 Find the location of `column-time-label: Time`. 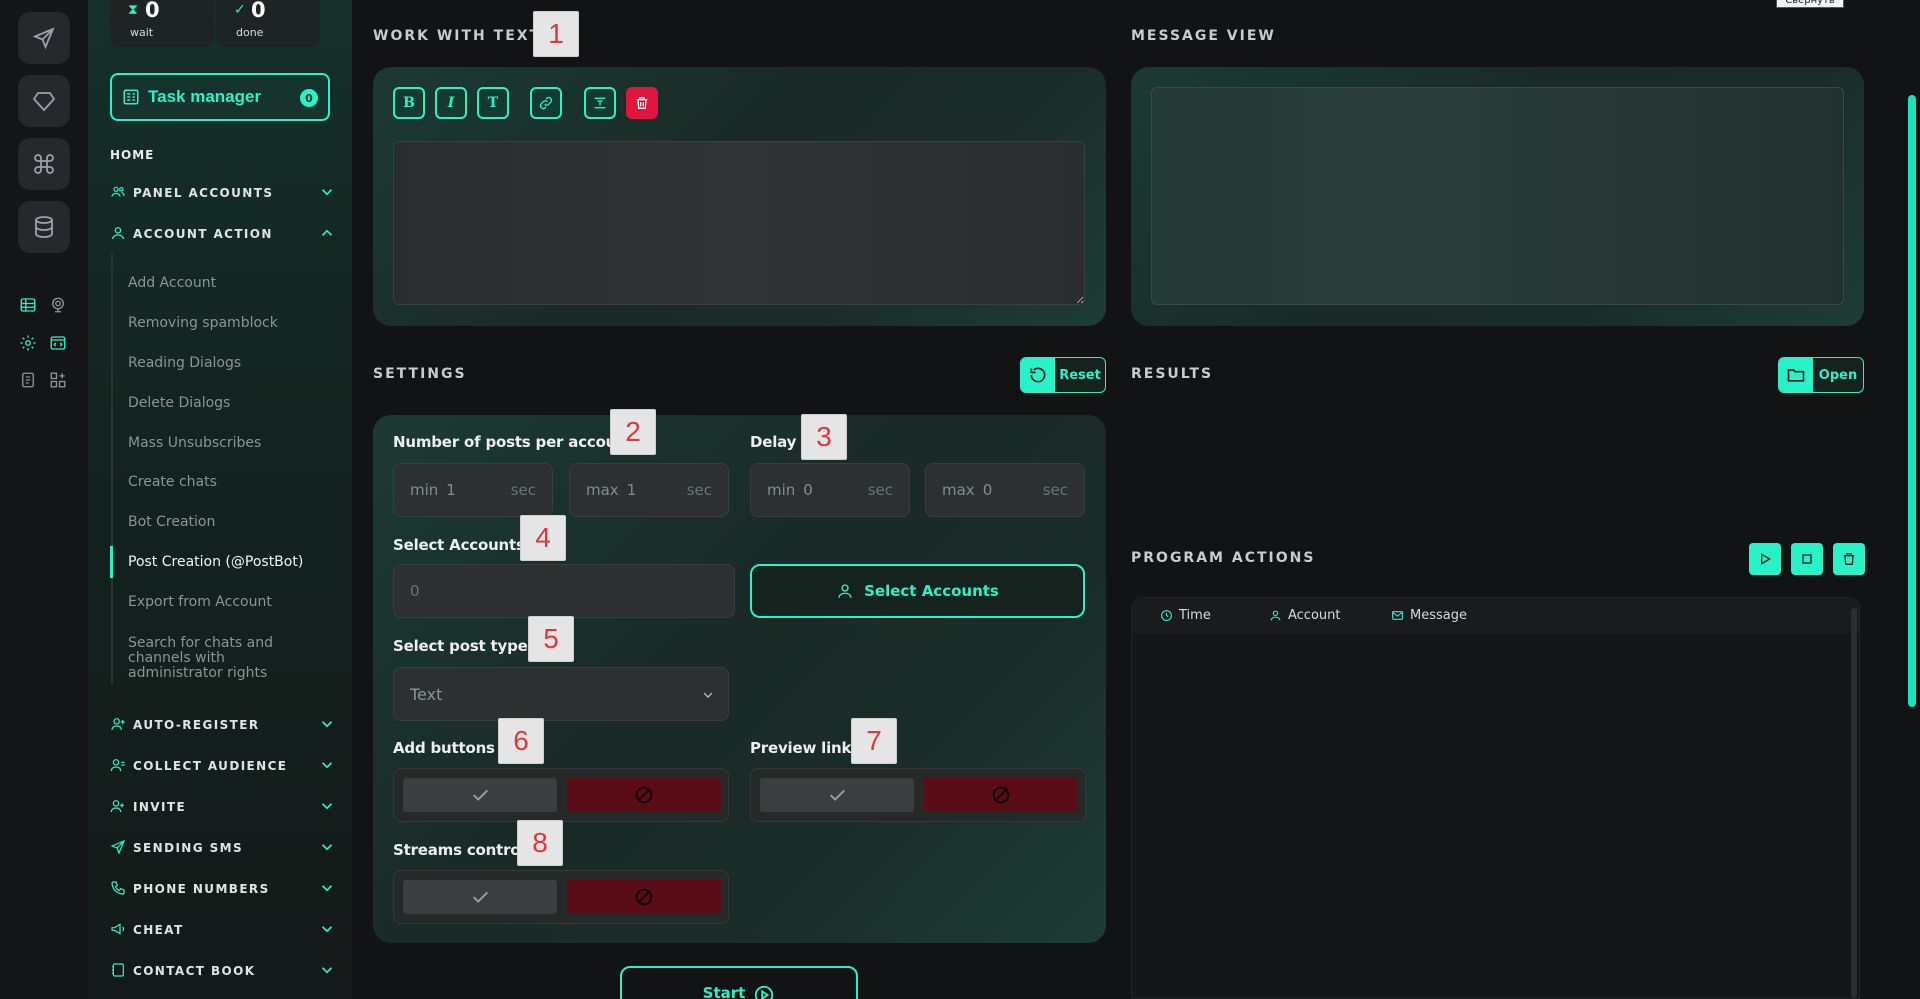

column-time-label: Time is located at coordinates (1195, 615).